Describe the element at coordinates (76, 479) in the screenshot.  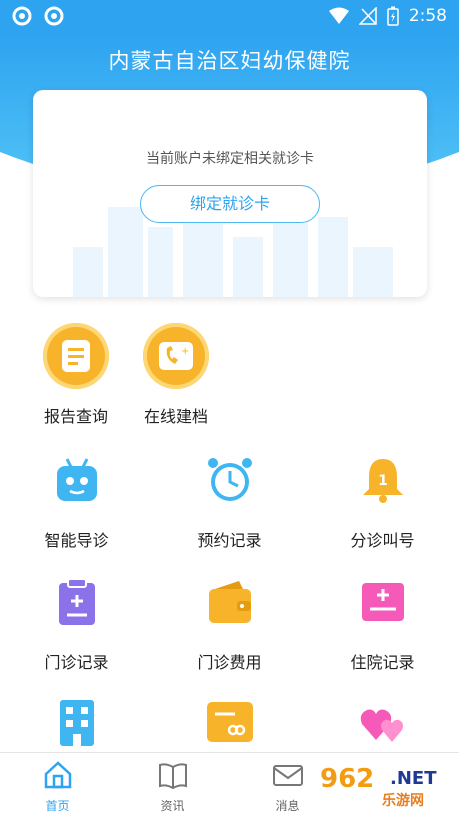
I see `robot-icon` at that location.